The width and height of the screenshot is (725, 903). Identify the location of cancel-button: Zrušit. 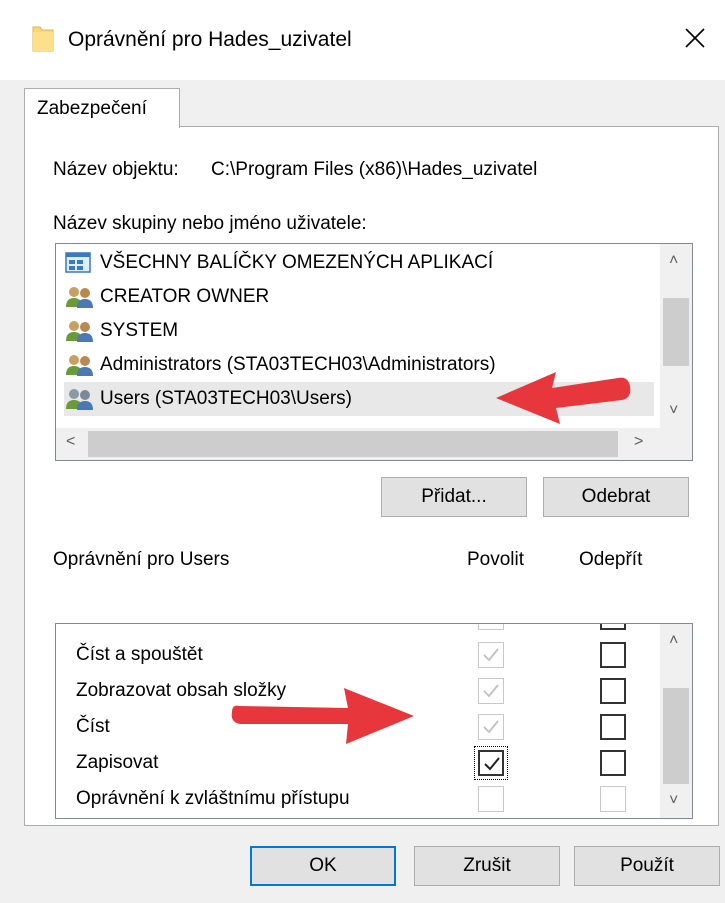
(487, 866).